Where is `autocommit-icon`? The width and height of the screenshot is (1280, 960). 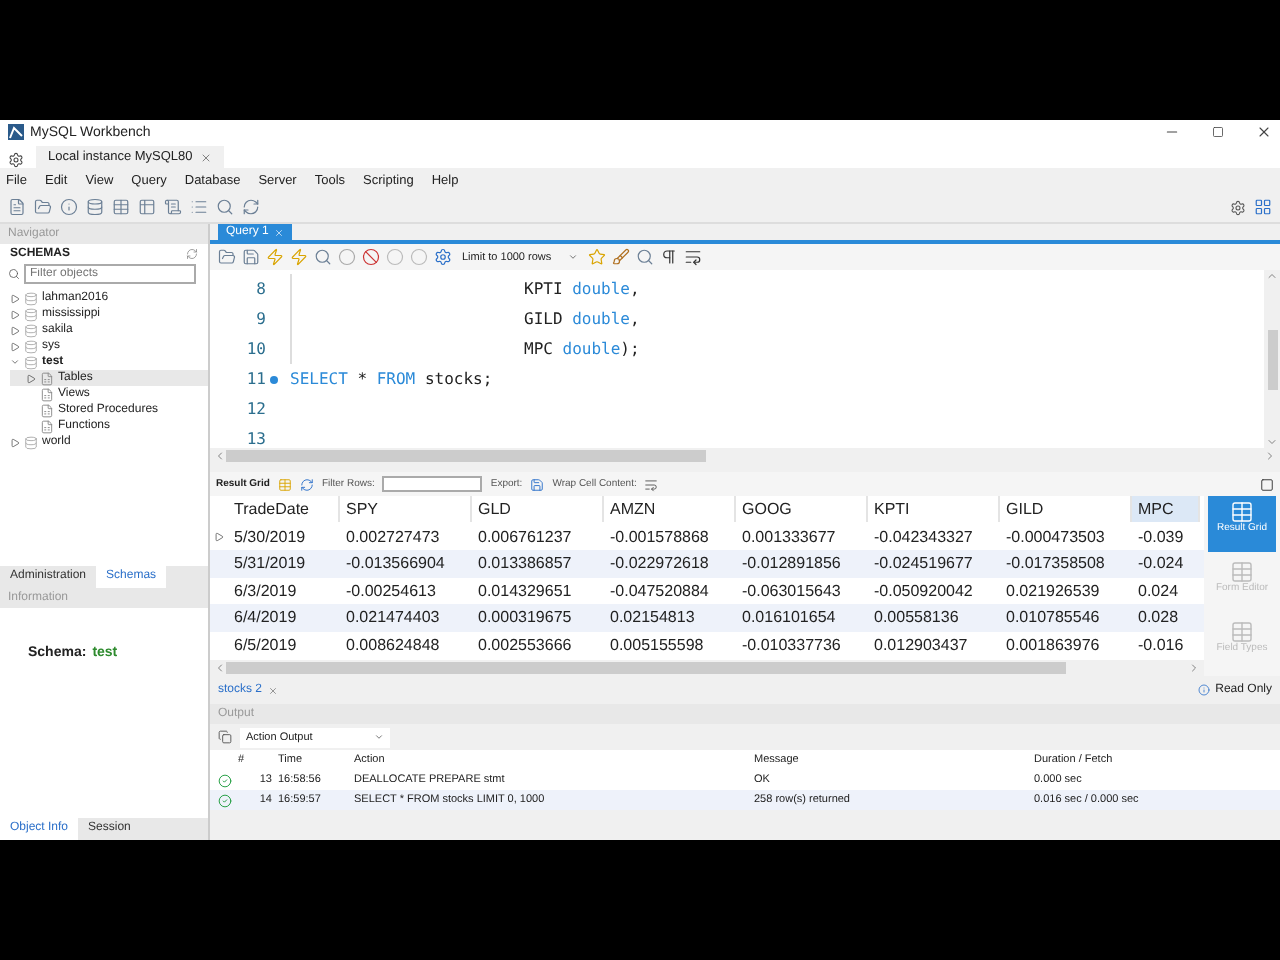 autocommit-icon is located at coordinates (443, 257).